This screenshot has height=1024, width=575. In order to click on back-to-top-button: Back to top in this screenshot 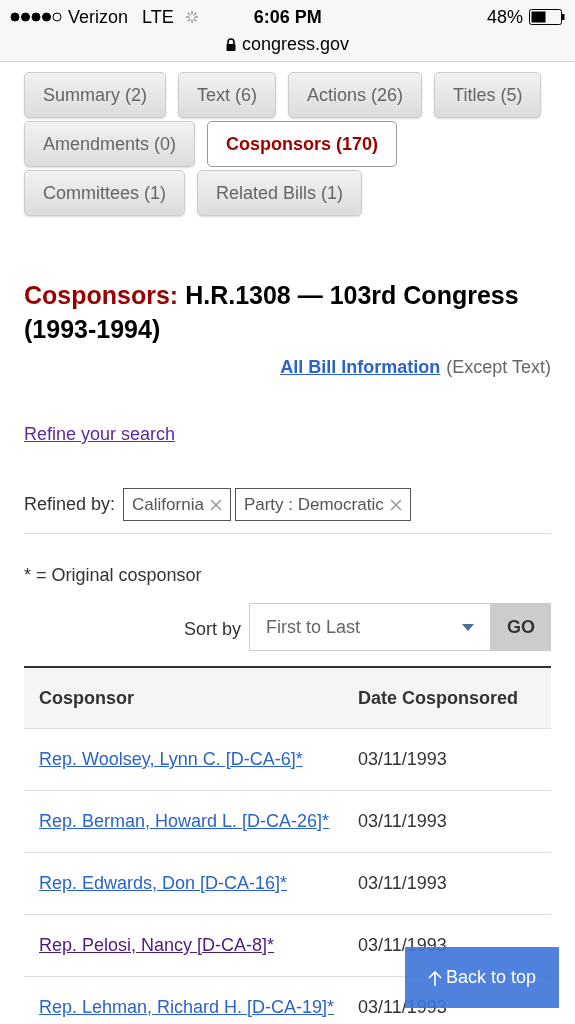, I will do `click(482, 977)`.